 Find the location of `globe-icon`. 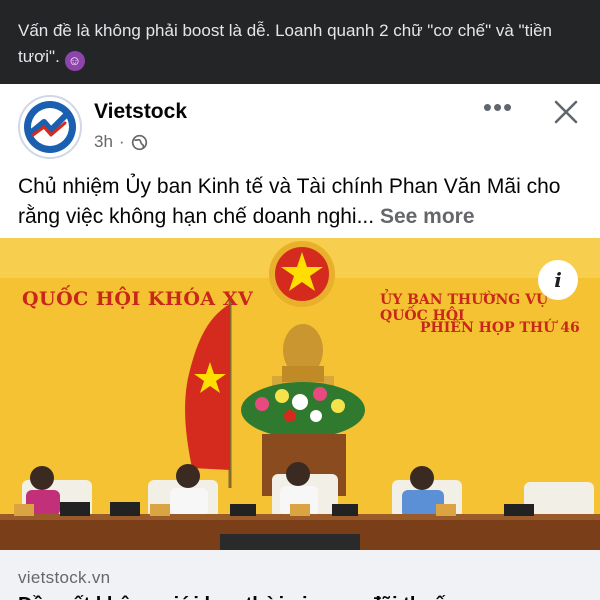

globe-icon is located at coordinates (139, 142).